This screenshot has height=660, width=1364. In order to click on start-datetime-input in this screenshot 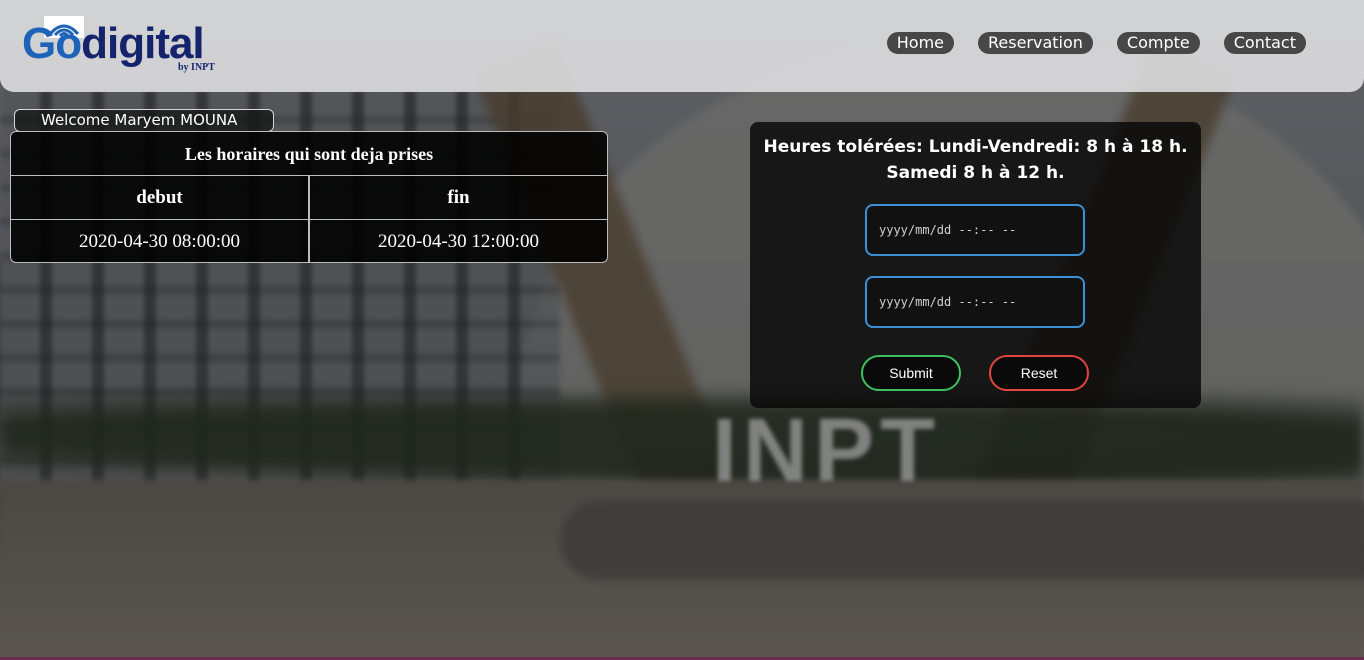, I will do `click(975, 230)`.